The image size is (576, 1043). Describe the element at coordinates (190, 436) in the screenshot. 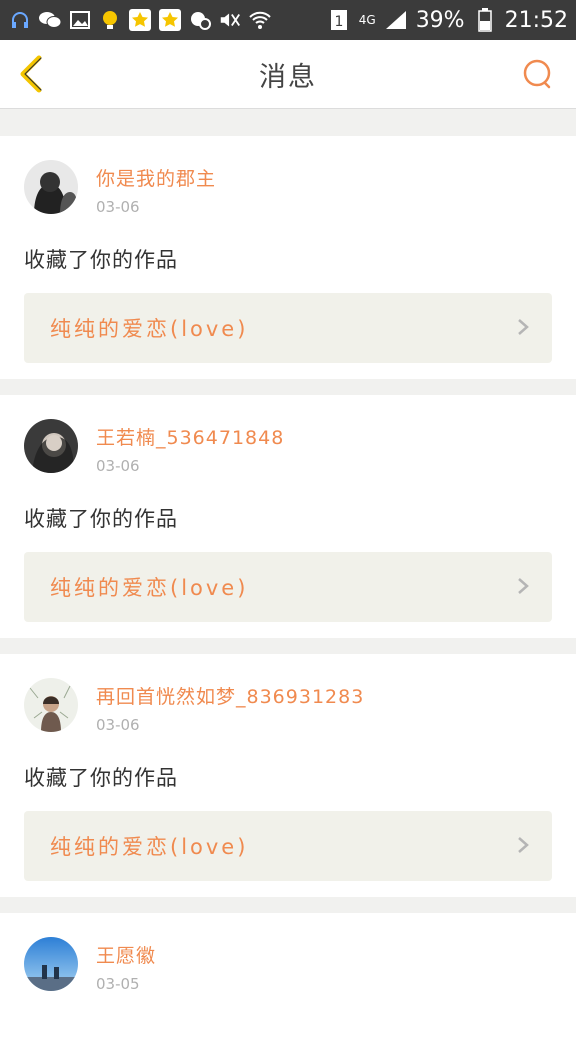

I see `username: 王若楠_536471848` at that location.